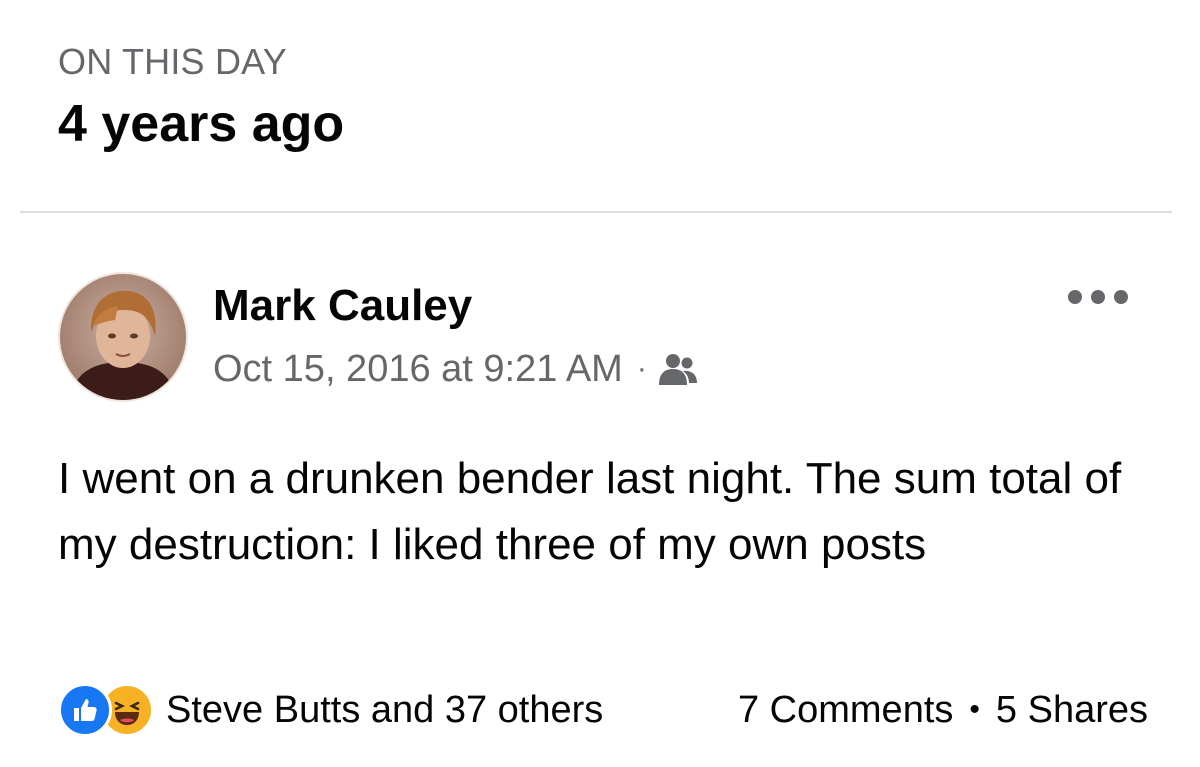 This screenshot has height=767, width=1200. I want to click on memory-header: ON THIS DAY 4 years ago, so click(201, 98).